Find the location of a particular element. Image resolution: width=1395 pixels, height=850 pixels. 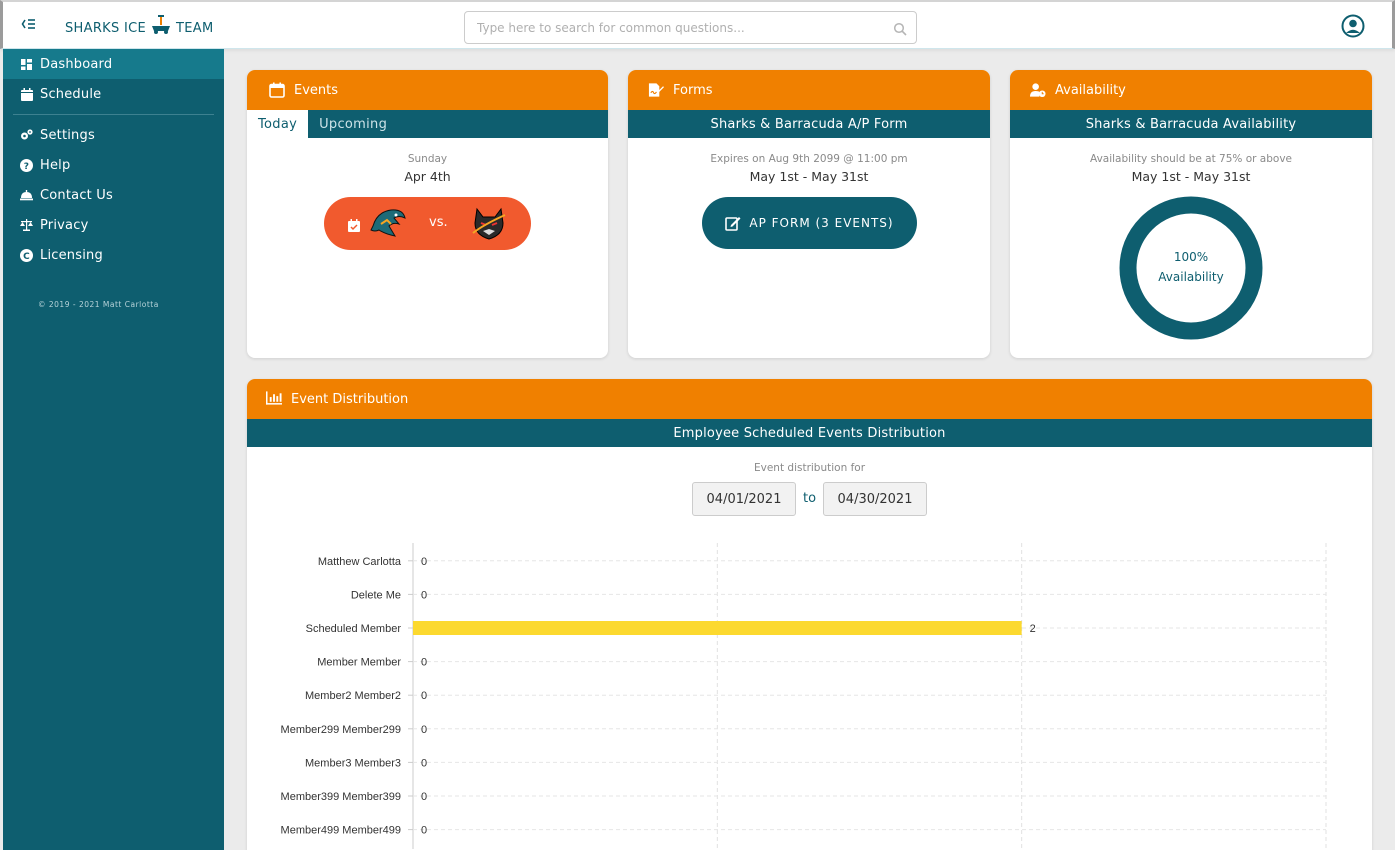

forms-title: Forms is located at coordinates (693, 90).